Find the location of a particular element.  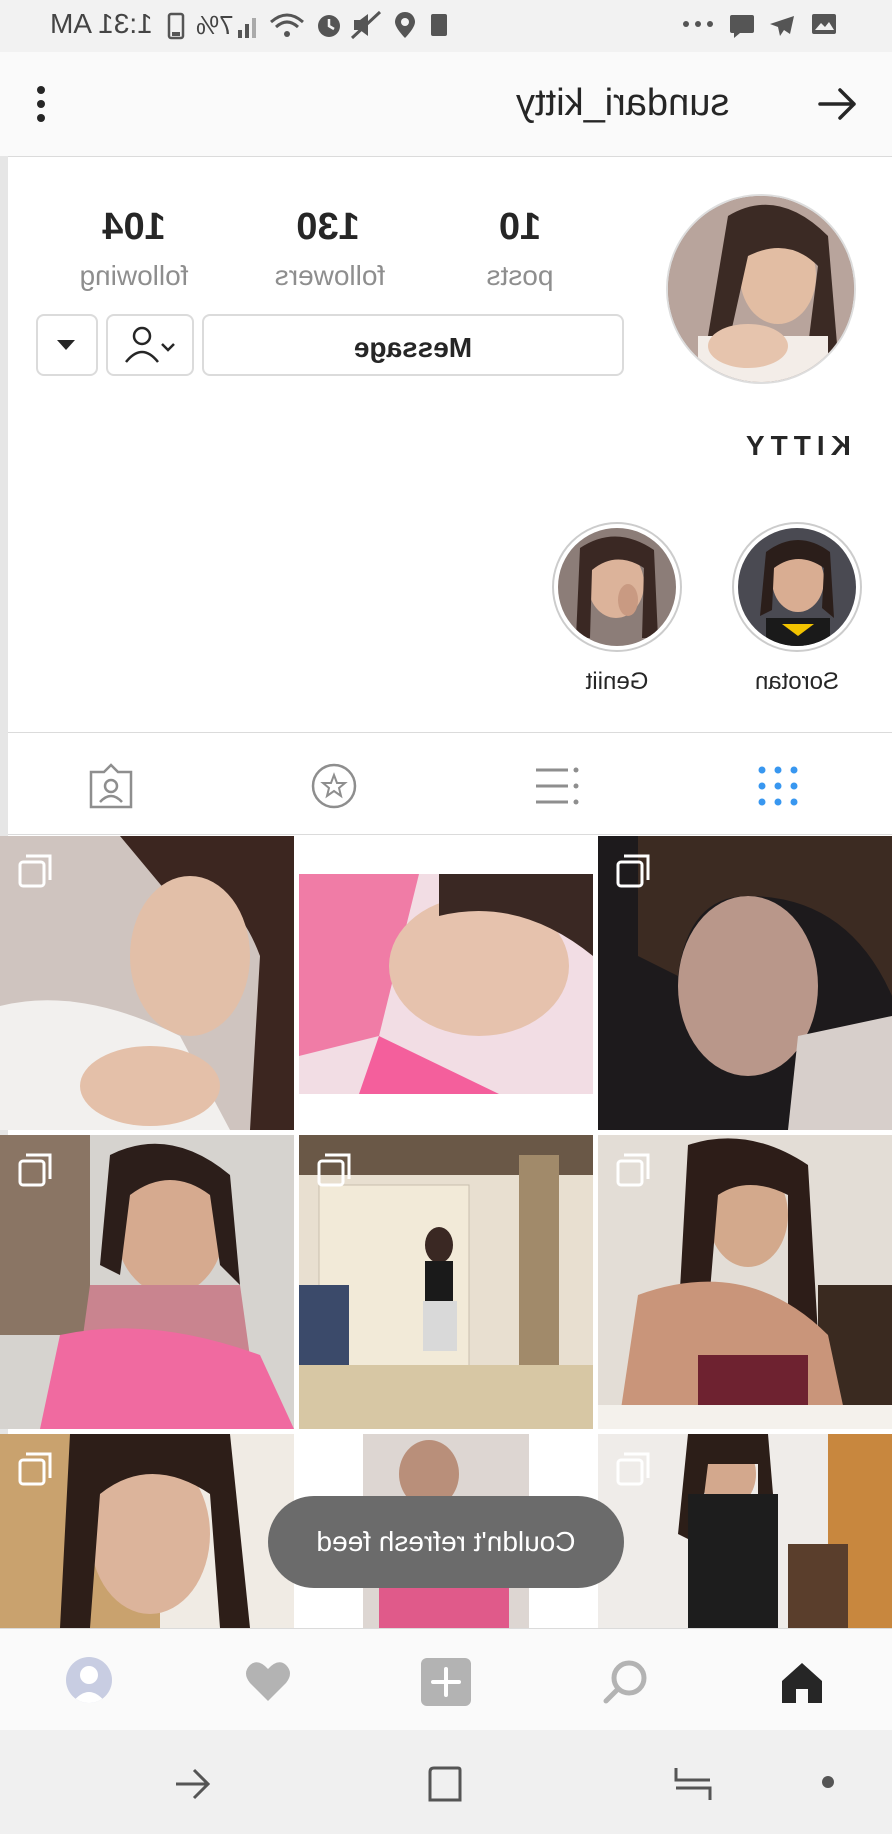

recent-apps-icon is located at coordinates (693, 1784).